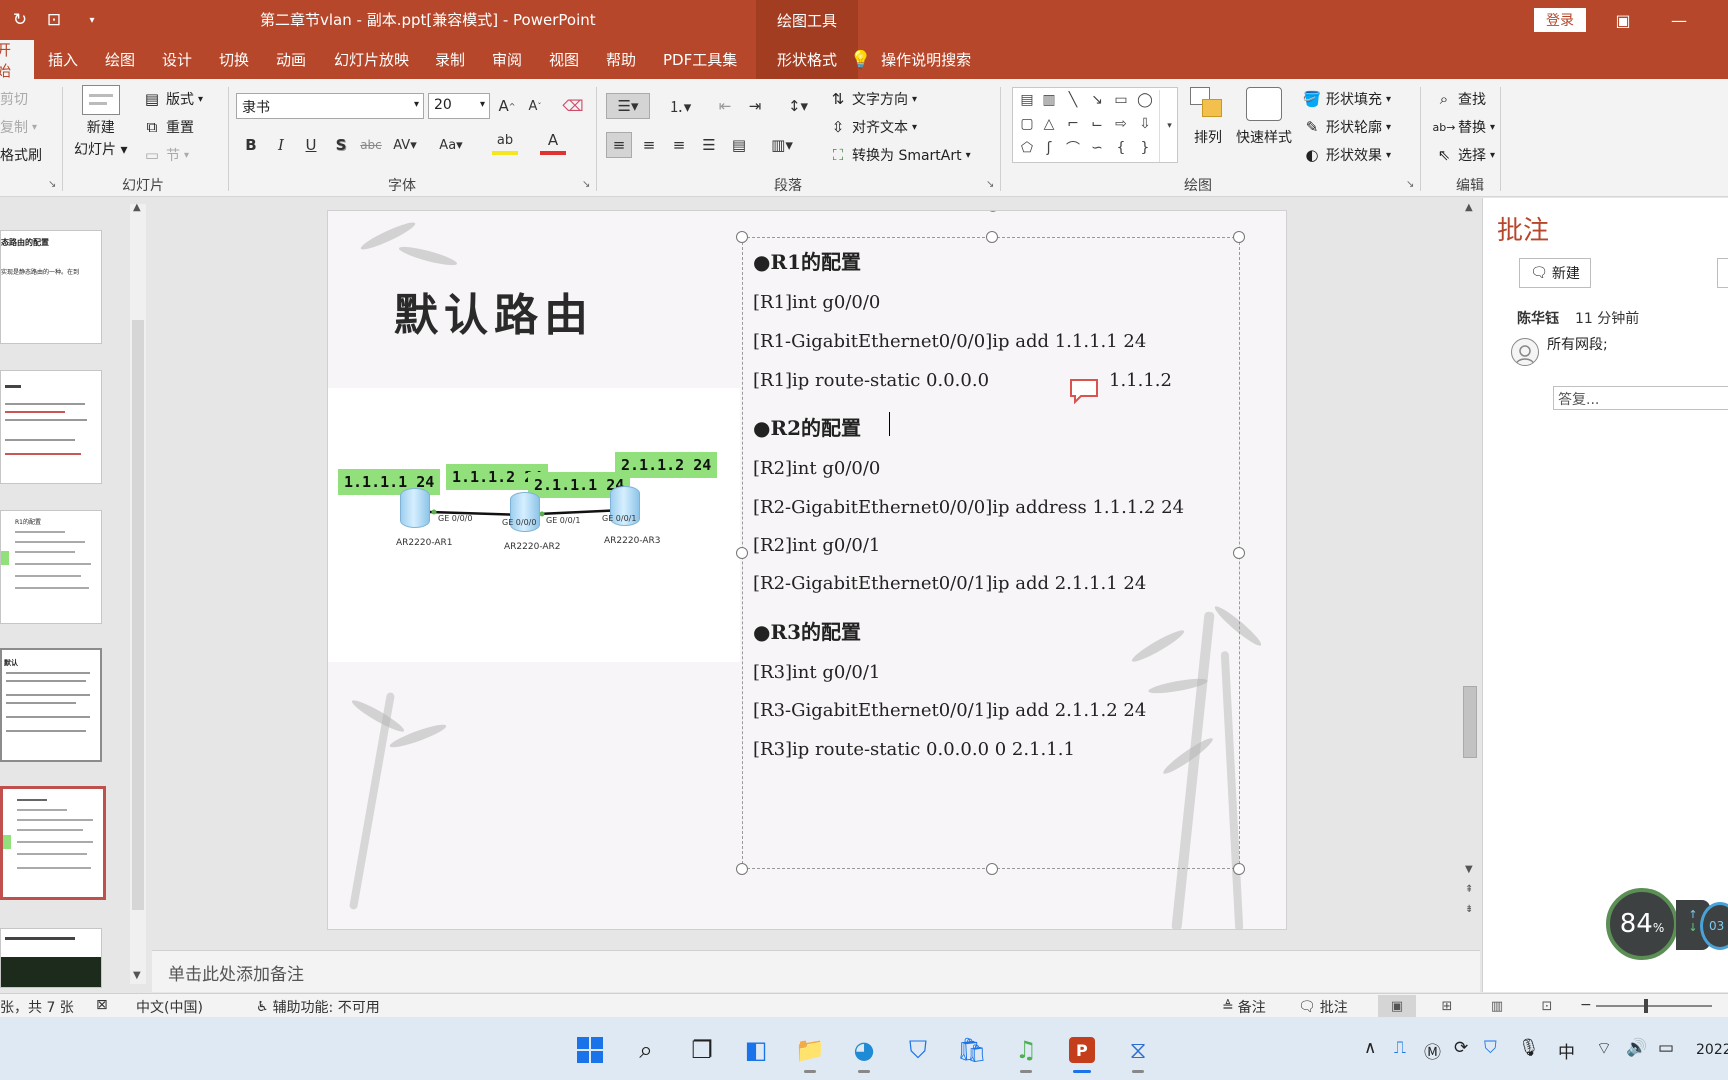  Describe the element at coordinates (564, 59) in the screenshot. I see `tab-view: 视图` at that location.